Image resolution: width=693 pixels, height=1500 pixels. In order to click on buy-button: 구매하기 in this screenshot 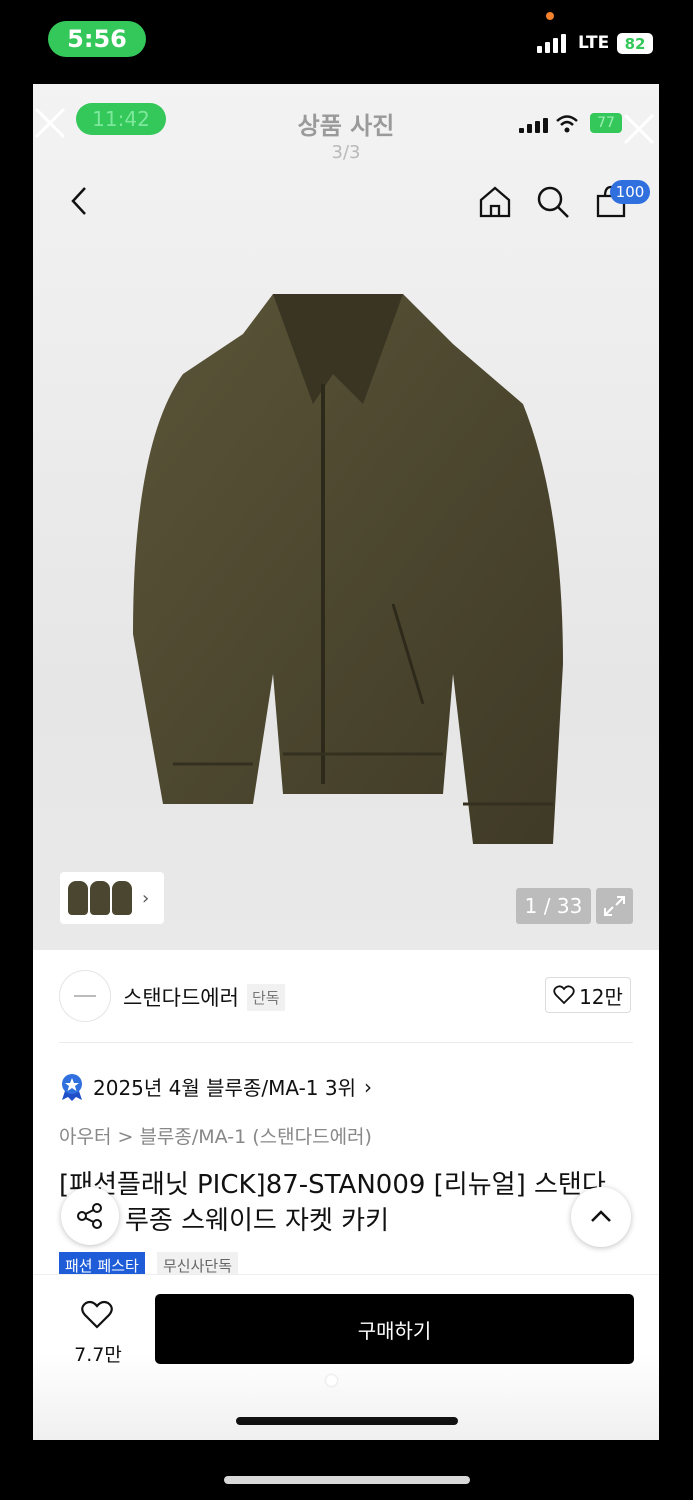, I will do `click(394, 1329)`.